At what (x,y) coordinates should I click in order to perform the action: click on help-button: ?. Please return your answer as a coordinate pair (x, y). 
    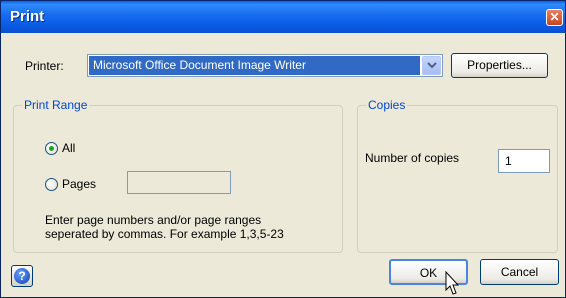
    Looking at the image, I should click on (22, 276).